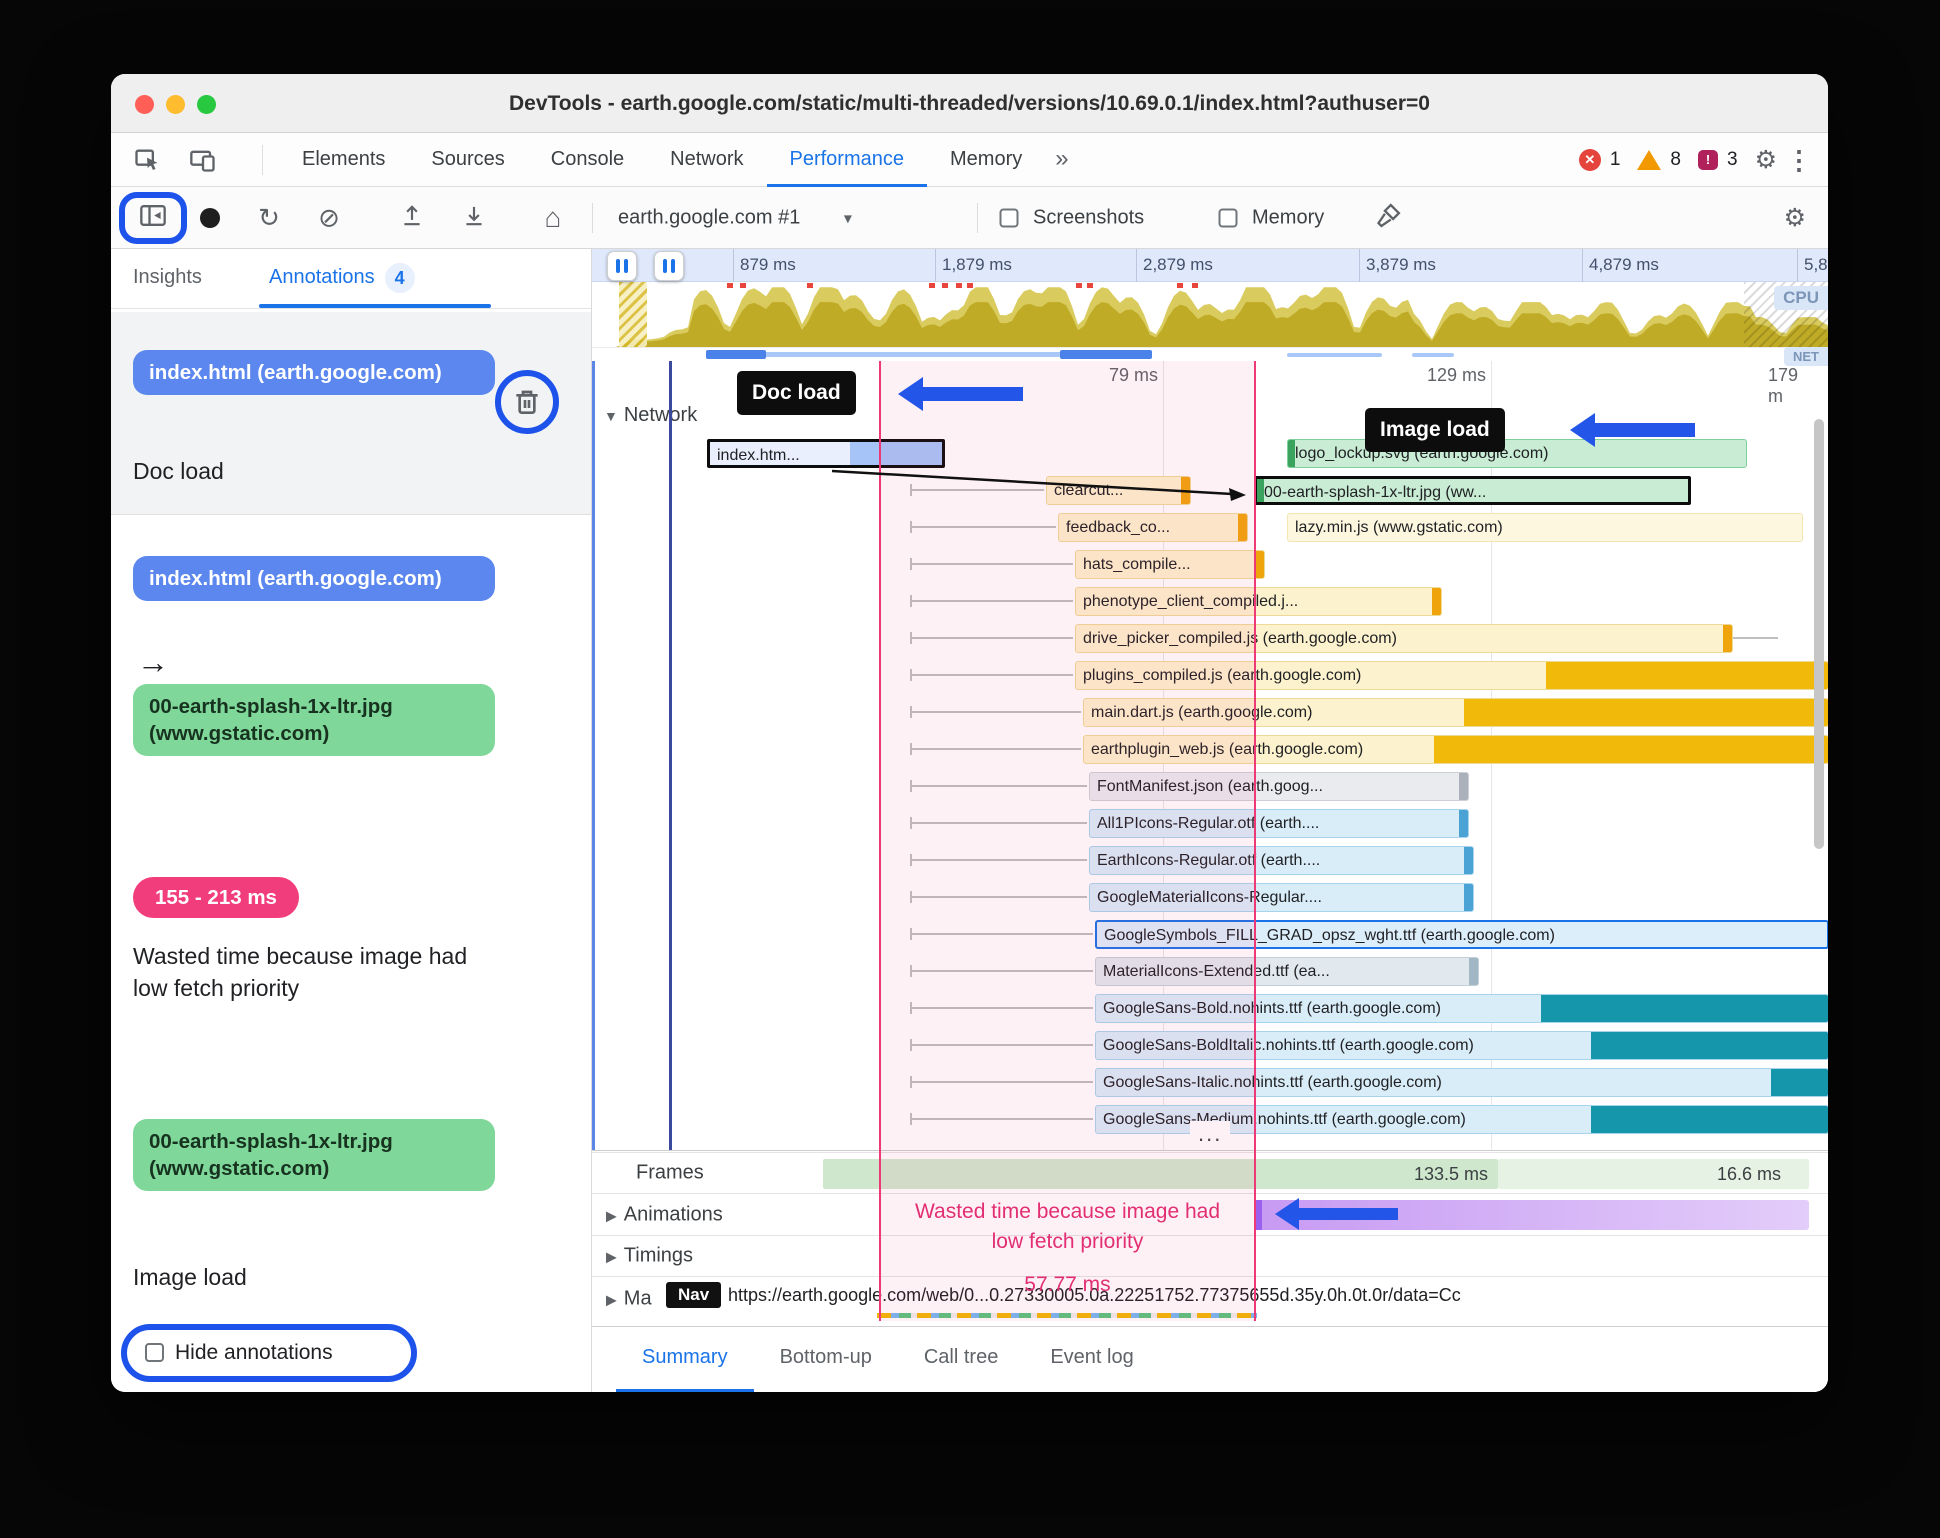 This screenshot has height=1538, width=1940. I want to click on minimap-left-handle, so click(622, 266).